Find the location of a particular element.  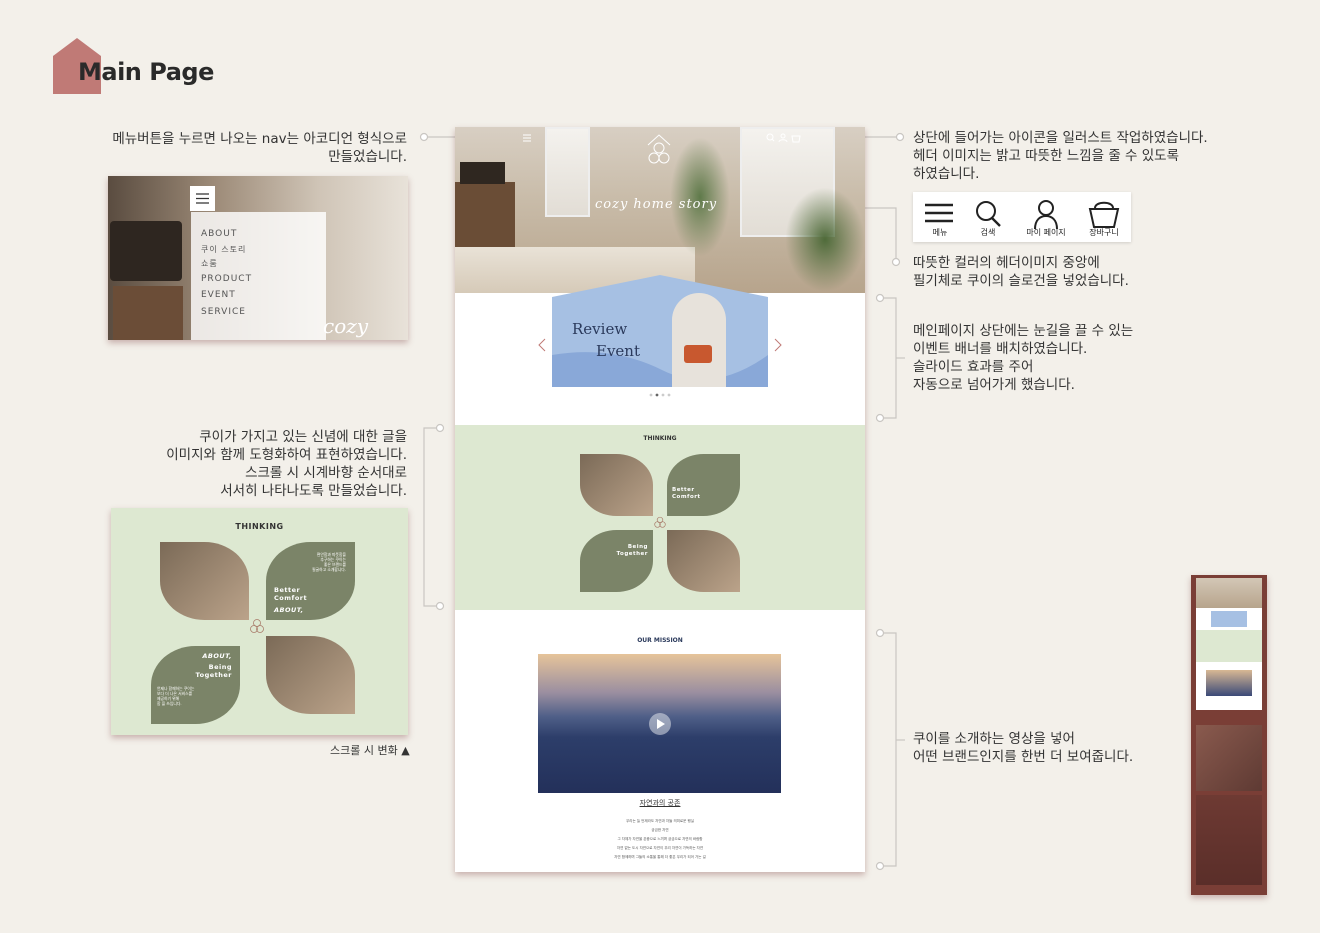

nav-item-showroom: 쇼룸 is located at coordinates (263, 263).